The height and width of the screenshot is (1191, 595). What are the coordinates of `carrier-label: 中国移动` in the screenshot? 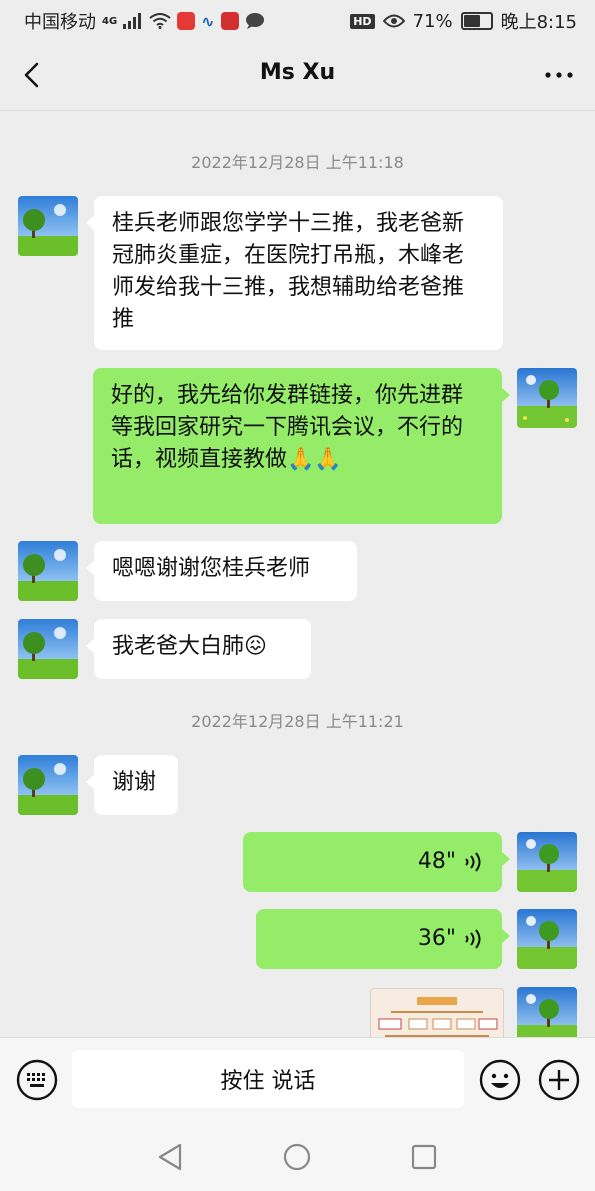 It's located at (60, 22).